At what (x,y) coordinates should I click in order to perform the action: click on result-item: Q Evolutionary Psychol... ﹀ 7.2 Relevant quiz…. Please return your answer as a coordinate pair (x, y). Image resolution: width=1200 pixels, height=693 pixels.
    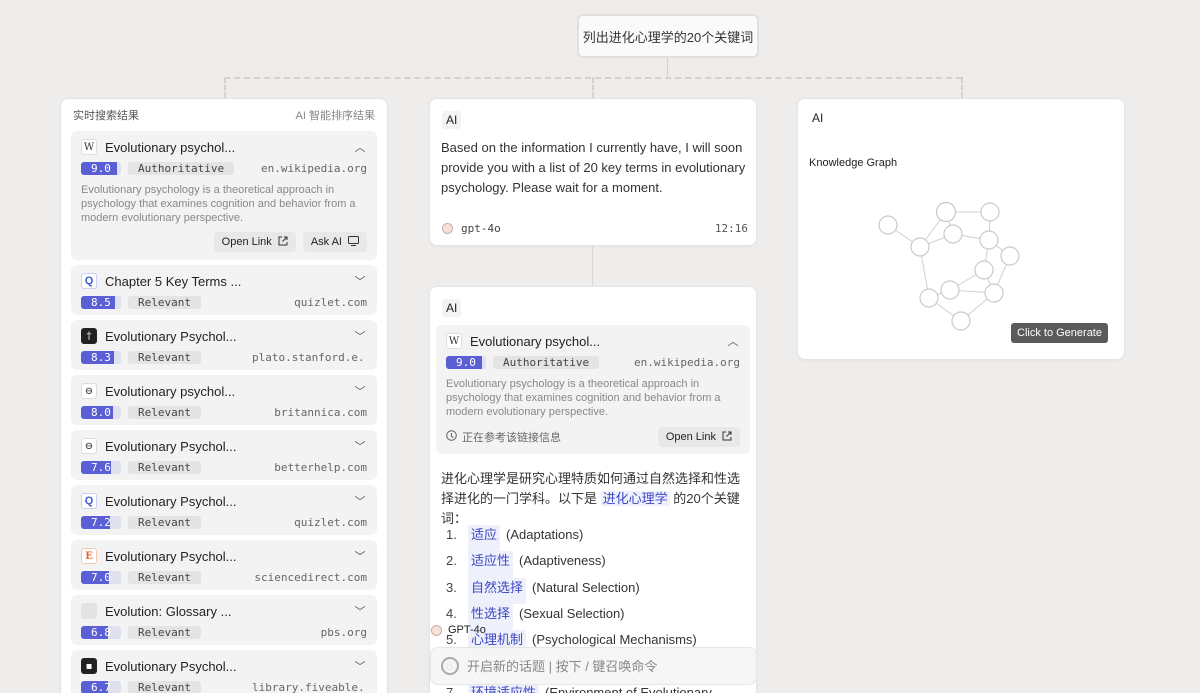
    Looking at the image, I should click on (224, 510).